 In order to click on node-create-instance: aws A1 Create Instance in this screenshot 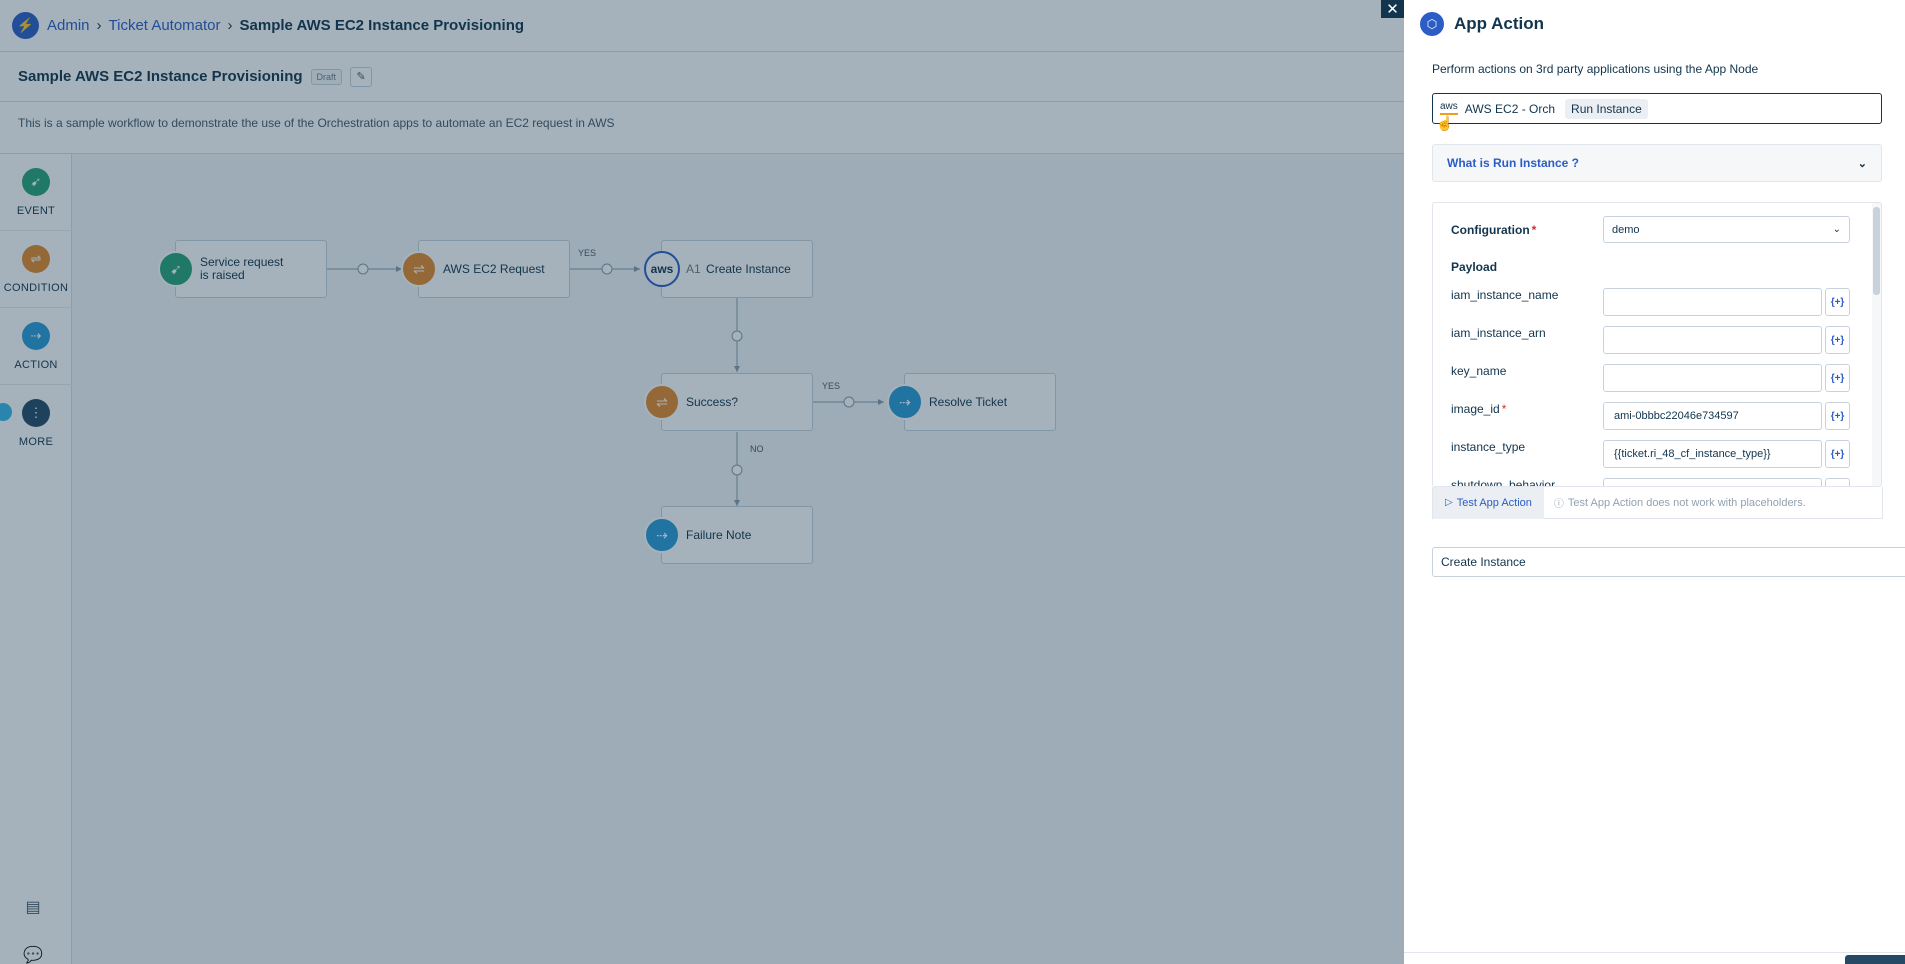, I will do `click(728, 269)`.